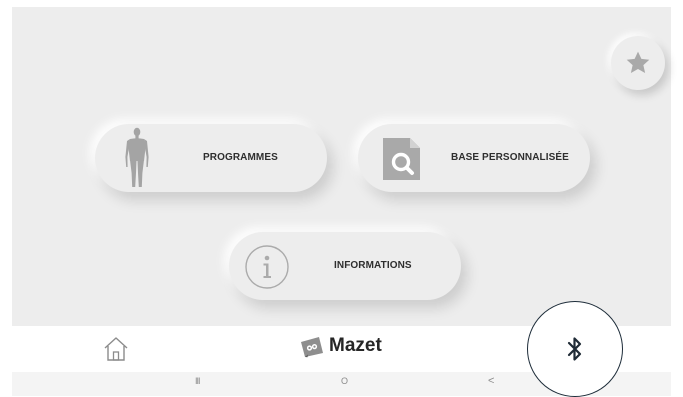 This screenshot has height=397, width=683. I want to click on brand-logo: Mazet, so click(340, 346).